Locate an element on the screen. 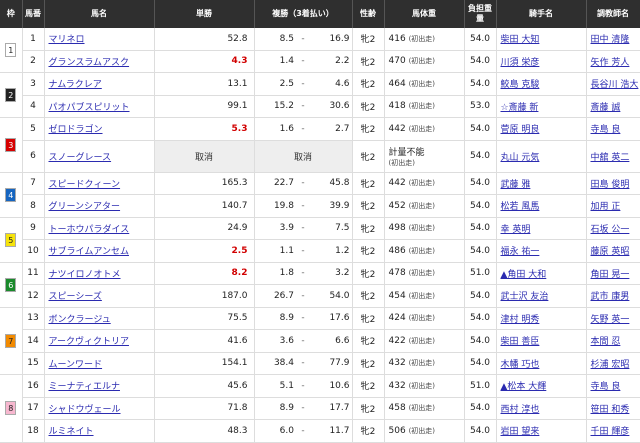 This screenshot has width=640, height=443. horse-name-link: スピードクィーン is located at coordinates (85, 185).